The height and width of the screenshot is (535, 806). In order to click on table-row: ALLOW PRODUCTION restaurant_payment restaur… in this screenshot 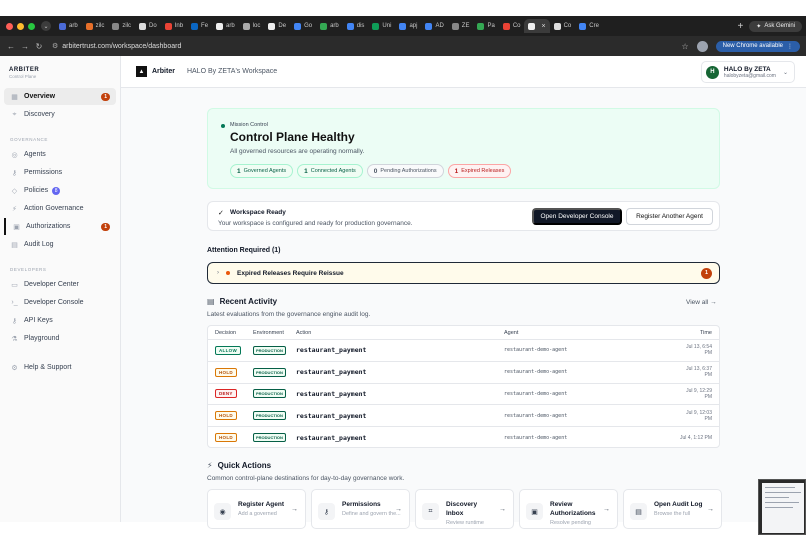, I will do `click(463, 351)`.